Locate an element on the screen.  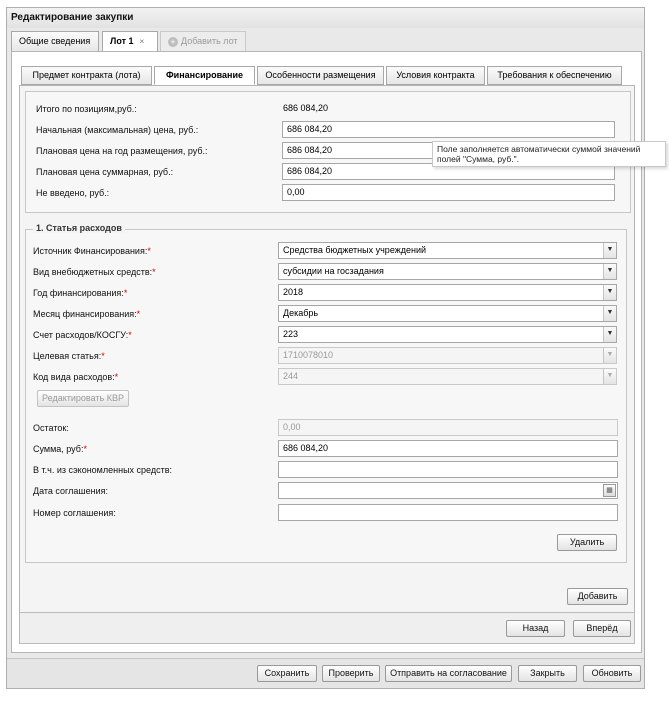
target-article-select: 1710078010 ▼ is located at coordinates (447, 355).